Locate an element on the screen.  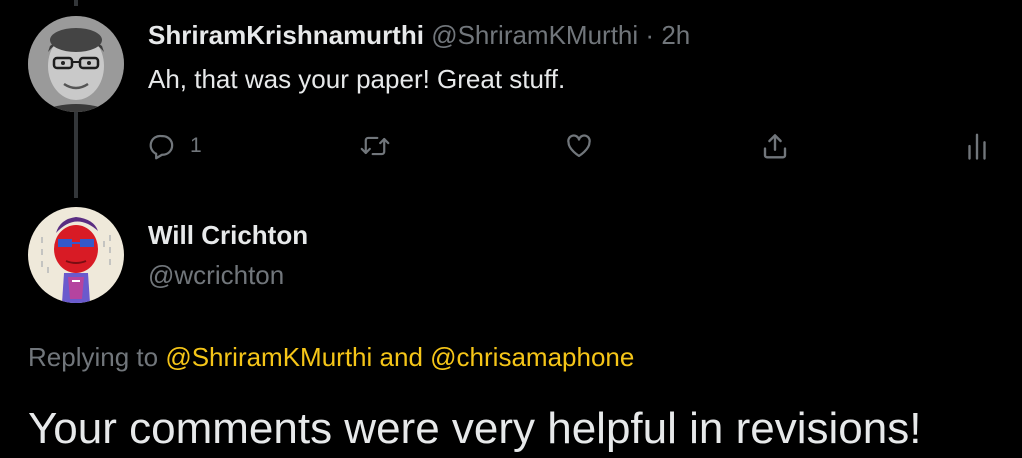
tweet1-timestamp: 2h is located at coordinates (675, 35).